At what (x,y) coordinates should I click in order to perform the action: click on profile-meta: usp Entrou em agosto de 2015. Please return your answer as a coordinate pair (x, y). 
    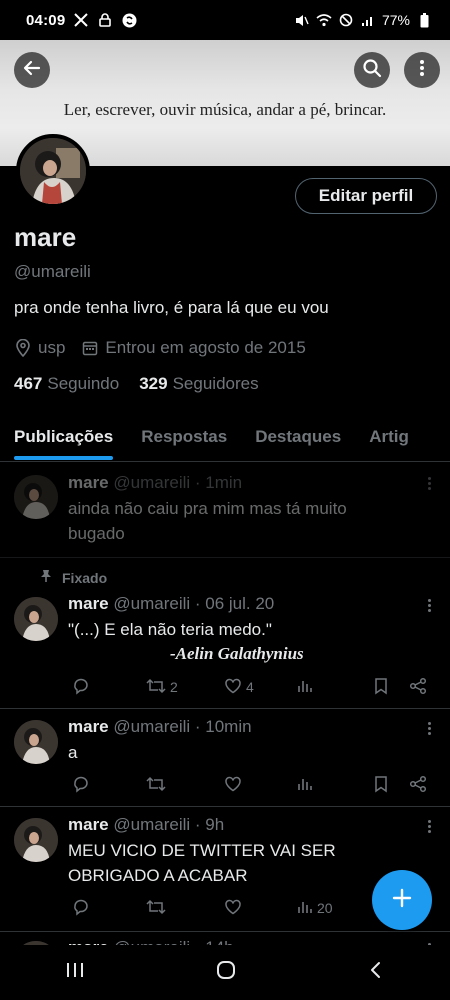
    Looking at the image, I should click on (160, 348).